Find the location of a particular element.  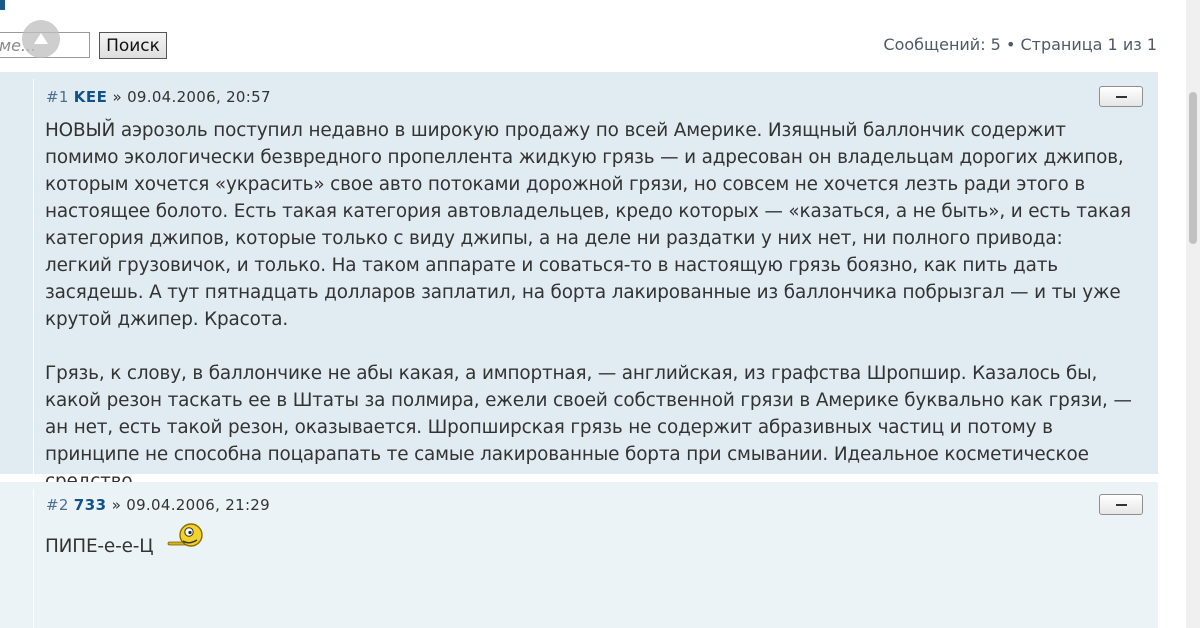

post-date: 09.04.2006, 21:29 is located at coordinates (198, 505).